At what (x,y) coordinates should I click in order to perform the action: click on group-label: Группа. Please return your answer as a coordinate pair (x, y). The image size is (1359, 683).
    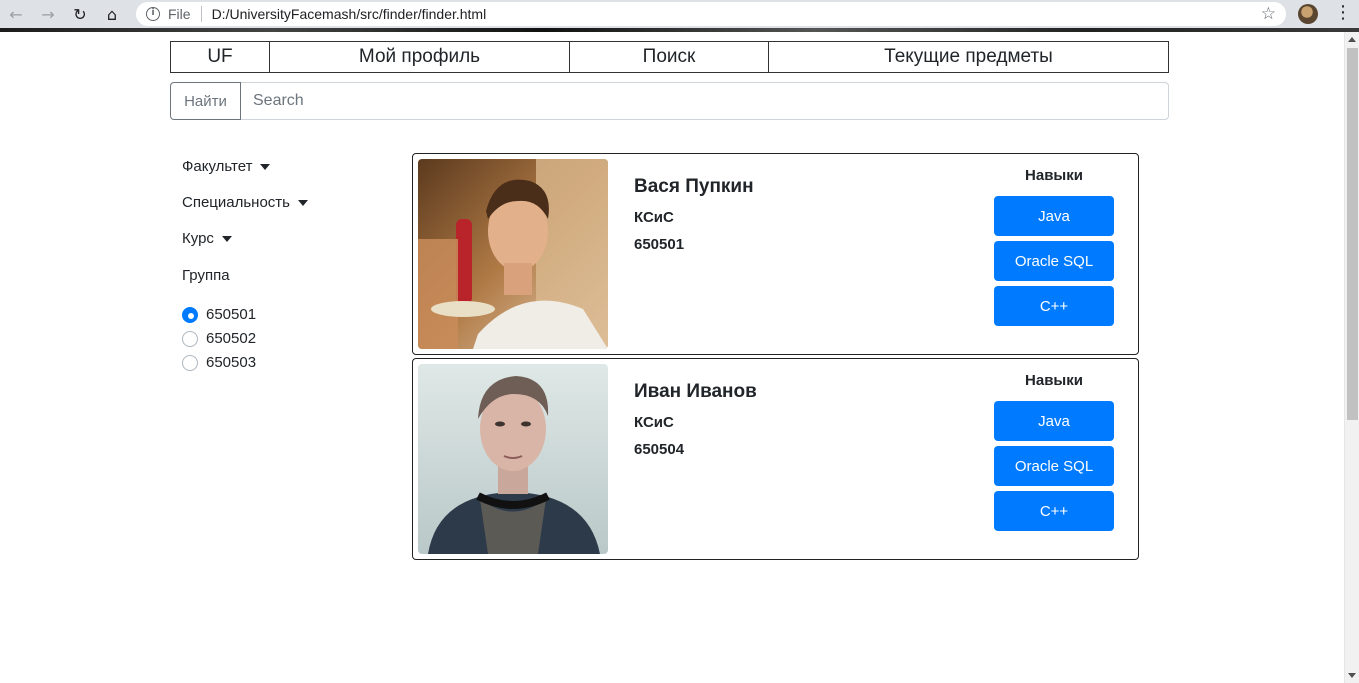
    Looking at the image, I should click on (206, 275).